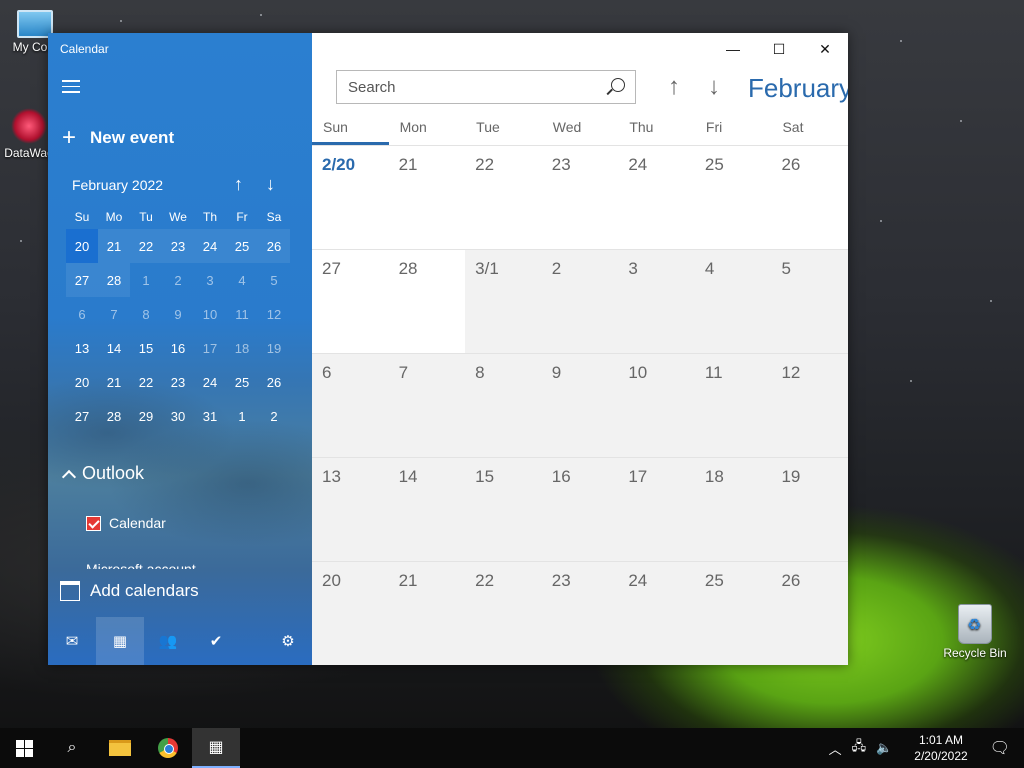  What do you see at coordinates (779, 49) in the screenshot?
I see `maximize-icon: ☐` at bounding box center [779, 49].